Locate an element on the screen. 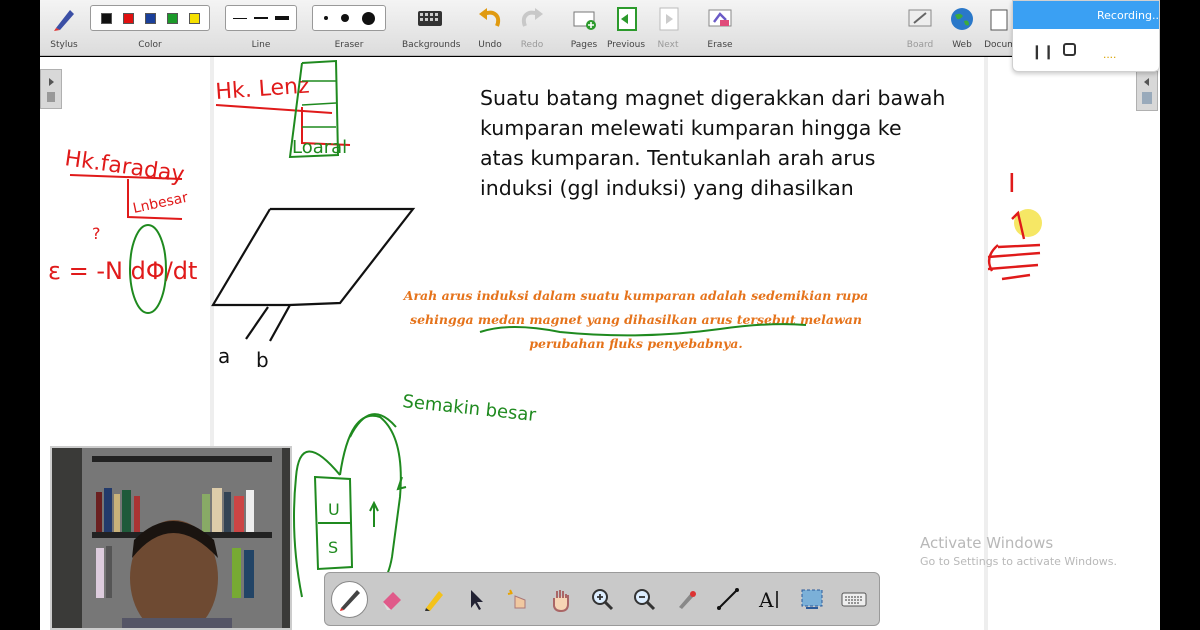 The width and height of the screenshot is (1200, 630). screen-capture-button is located at coordinates (811, 599).